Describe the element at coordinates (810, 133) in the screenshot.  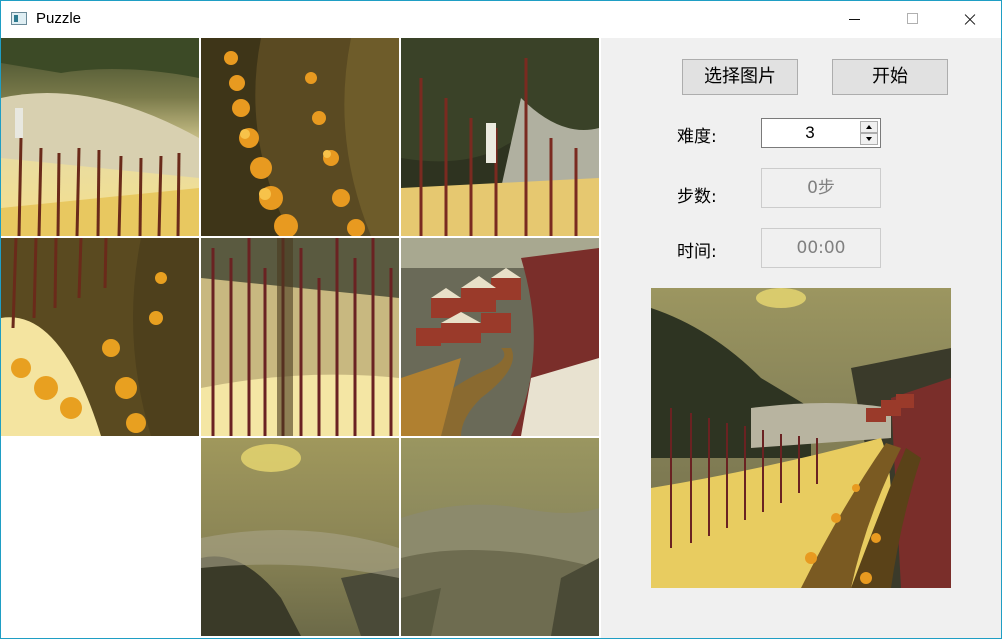
I see `difficulty-value: 3` at that location.